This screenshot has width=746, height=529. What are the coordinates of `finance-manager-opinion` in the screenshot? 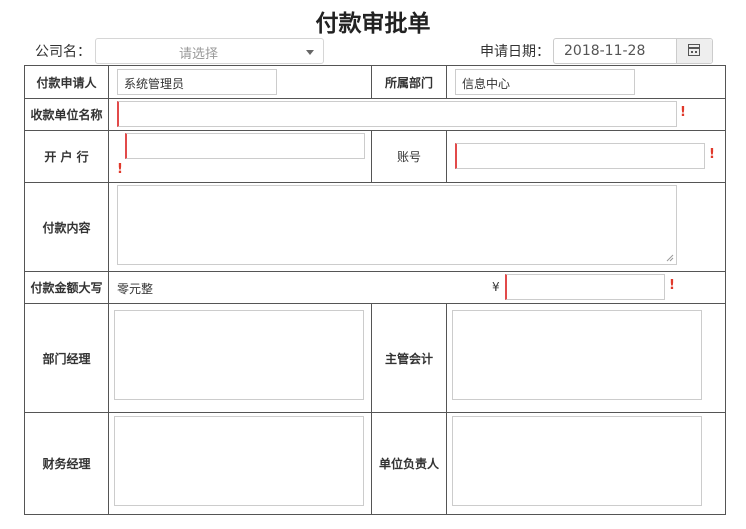 It's located at (239, 461).